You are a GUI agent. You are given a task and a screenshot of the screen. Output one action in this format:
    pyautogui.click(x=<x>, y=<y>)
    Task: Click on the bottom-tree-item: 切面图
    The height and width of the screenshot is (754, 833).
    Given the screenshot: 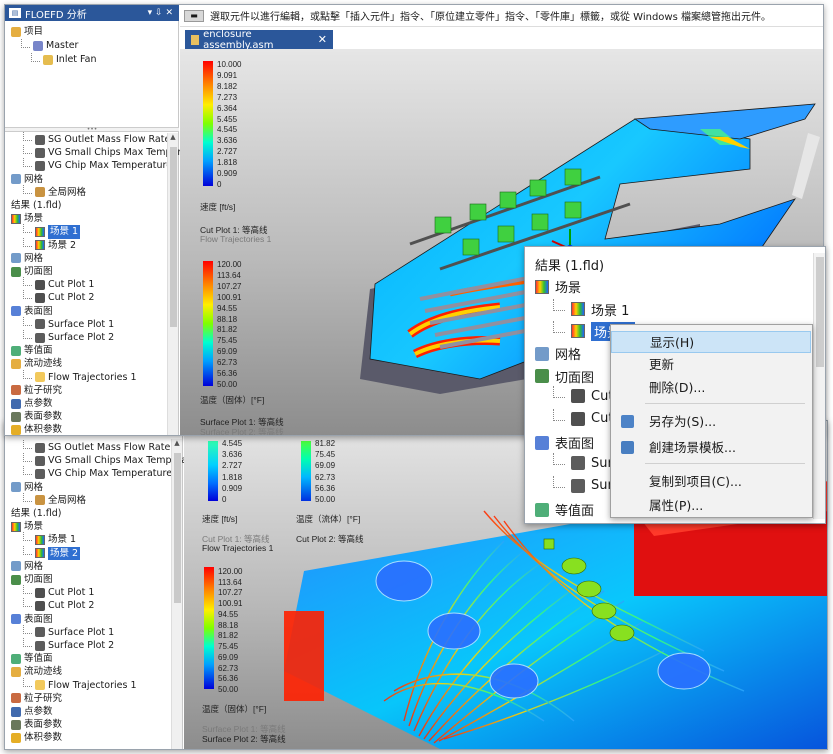 What is the action you would take?
    pyautogui.click(x=32, y=579)
    